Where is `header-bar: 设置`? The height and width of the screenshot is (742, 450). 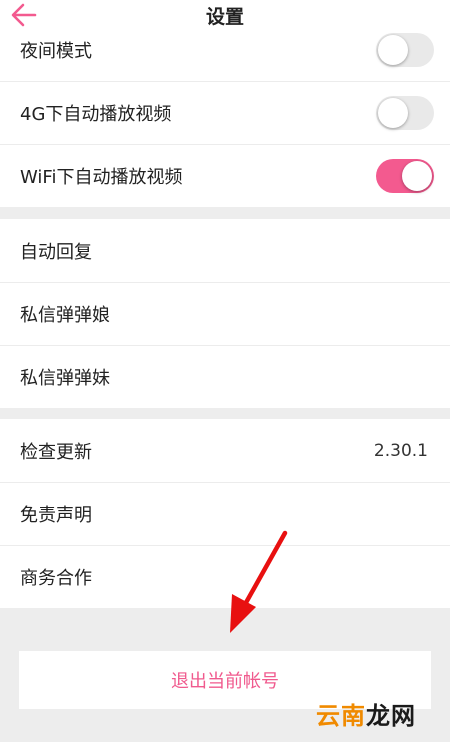
header-bar: 设置 is located at coordinates (225, 16).